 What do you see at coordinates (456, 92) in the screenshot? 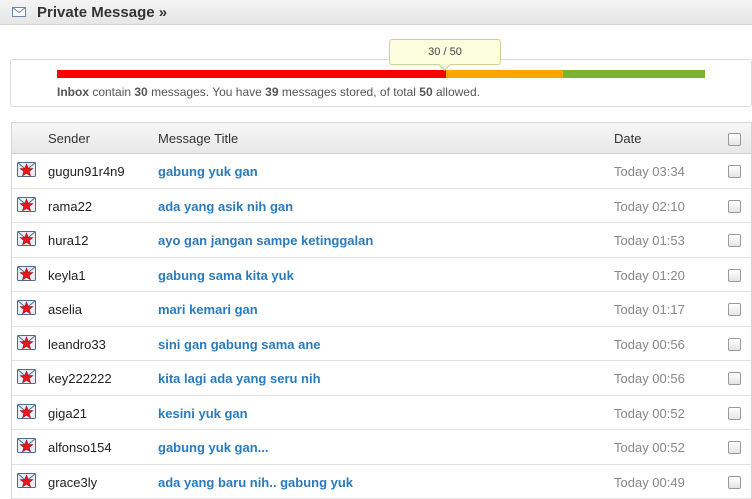
I see `quota-text-part: allowed.` at bounding box center [456, 92].